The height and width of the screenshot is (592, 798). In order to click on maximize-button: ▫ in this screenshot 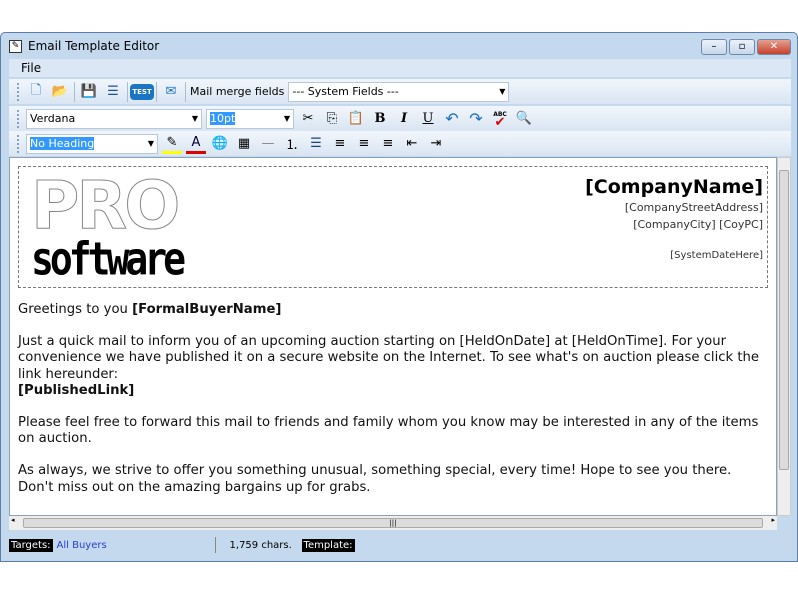, I will do `click(742, 47)`.